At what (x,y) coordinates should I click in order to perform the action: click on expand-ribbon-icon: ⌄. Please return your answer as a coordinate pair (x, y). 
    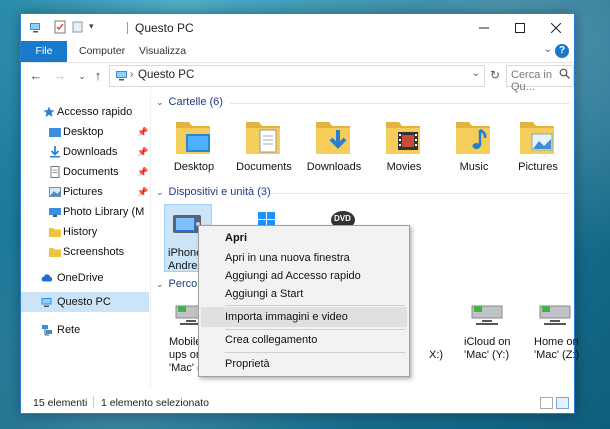
    Looking at the image, I should click on (548, 49).